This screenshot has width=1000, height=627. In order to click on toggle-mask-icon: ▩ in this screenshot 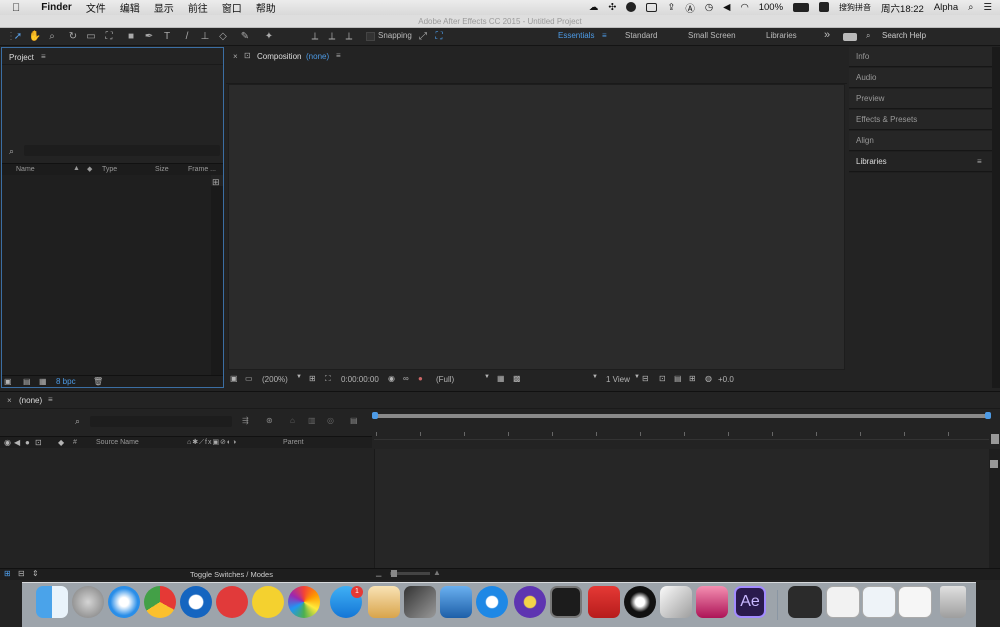, I will do `click(517, 378)`.